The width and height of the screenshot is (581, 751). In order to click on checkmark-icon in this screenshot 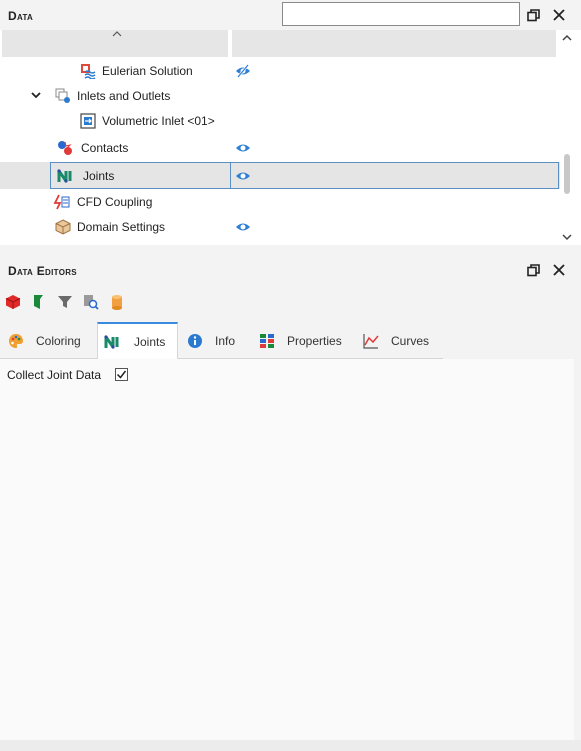, I will do `click(121, 374)`.